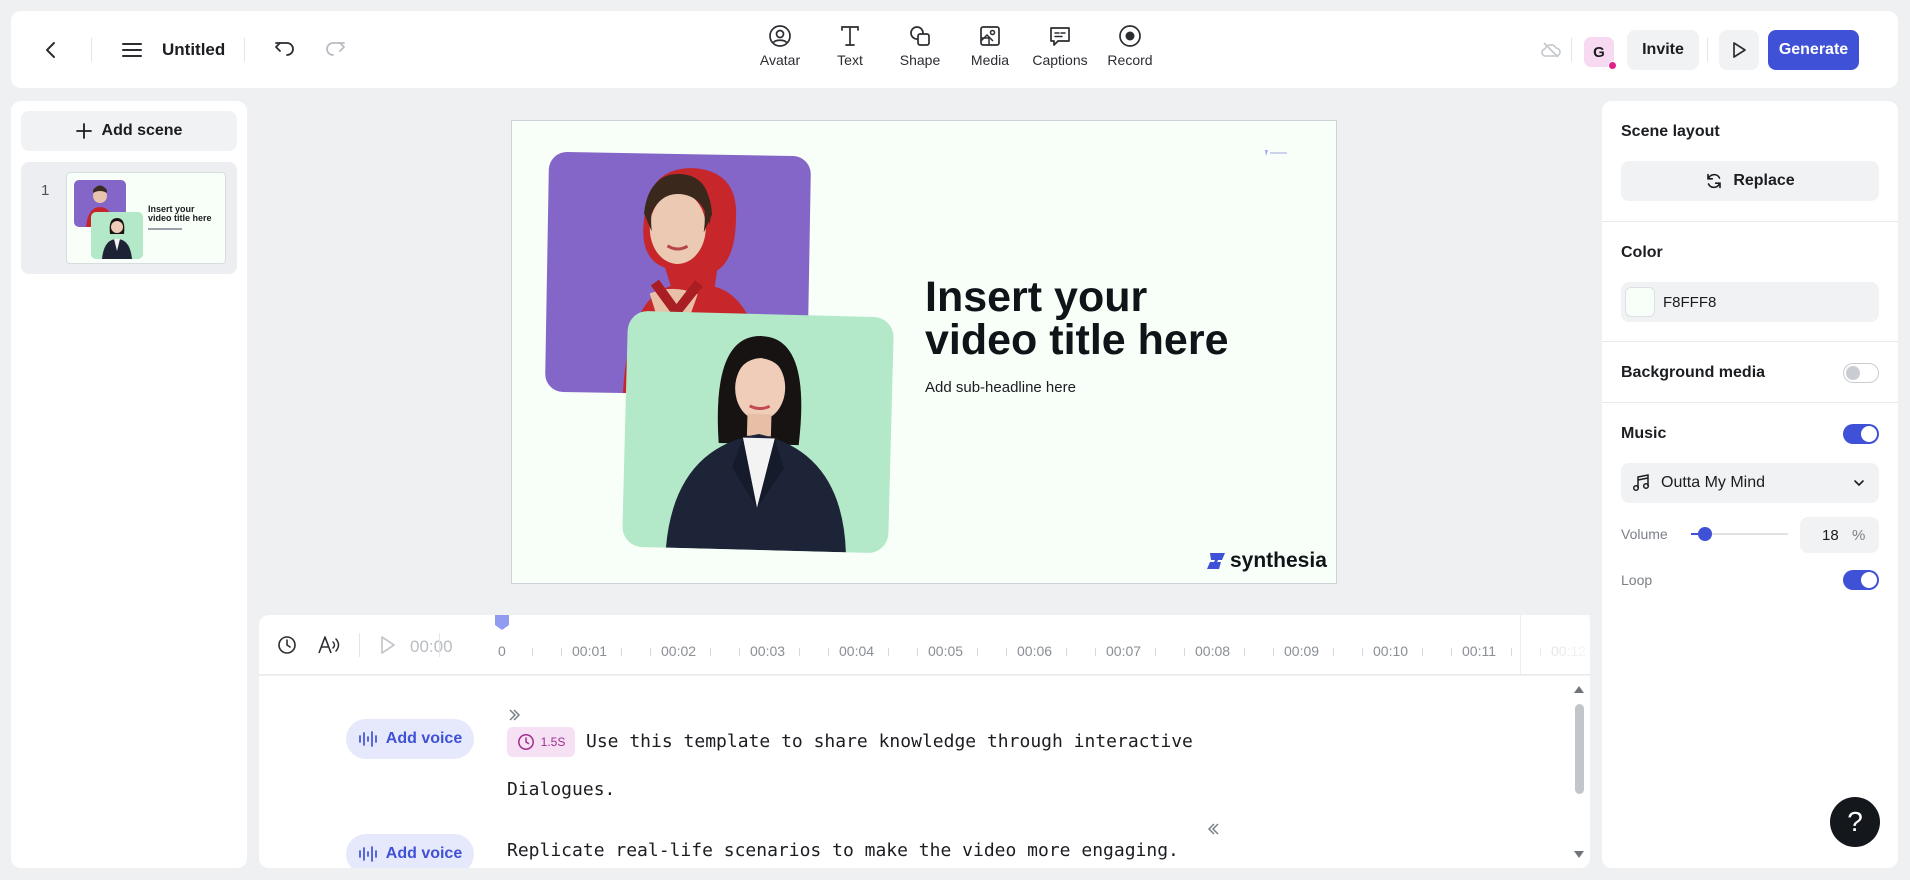 This screenshot has height=880, width=1910. What do you see at coordinates (1855, 822) in the screenshot?
I see `help-button: ?` at bounding box center [1855, 822].